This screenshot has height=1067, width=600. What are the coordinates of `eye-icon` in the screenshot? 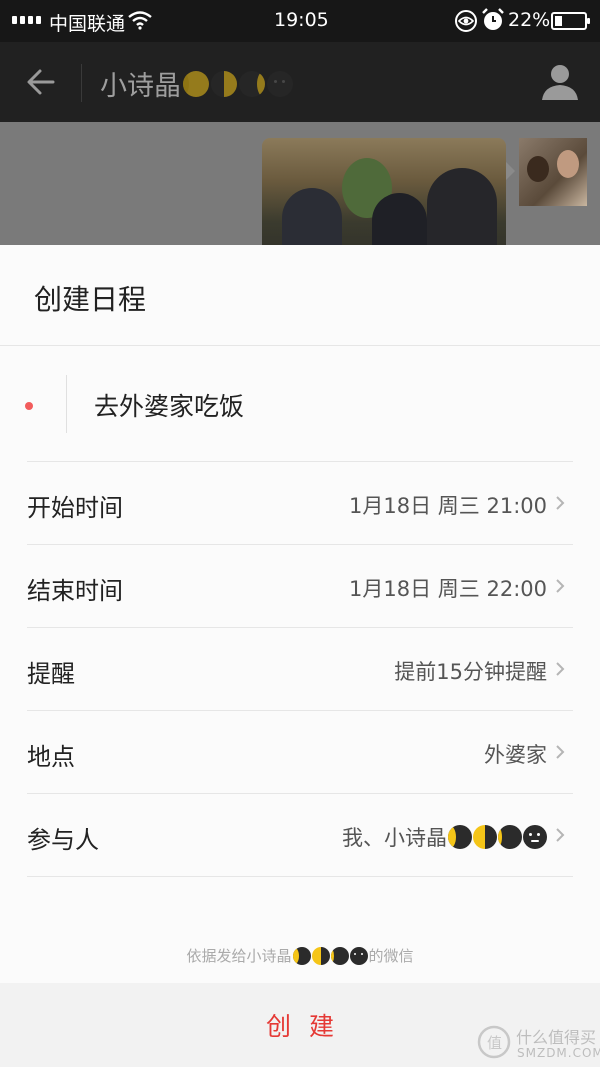 It's located at (466, 21).